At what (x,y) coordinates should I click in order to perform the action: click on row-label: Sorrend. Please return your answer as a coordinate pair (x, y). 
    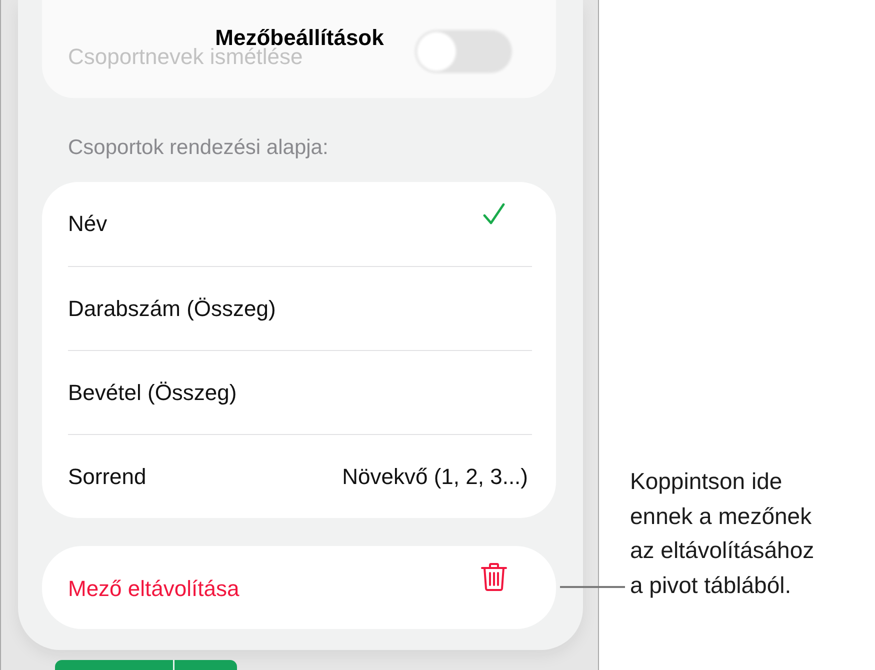
    Looking at the image, I should click on (107, 477).